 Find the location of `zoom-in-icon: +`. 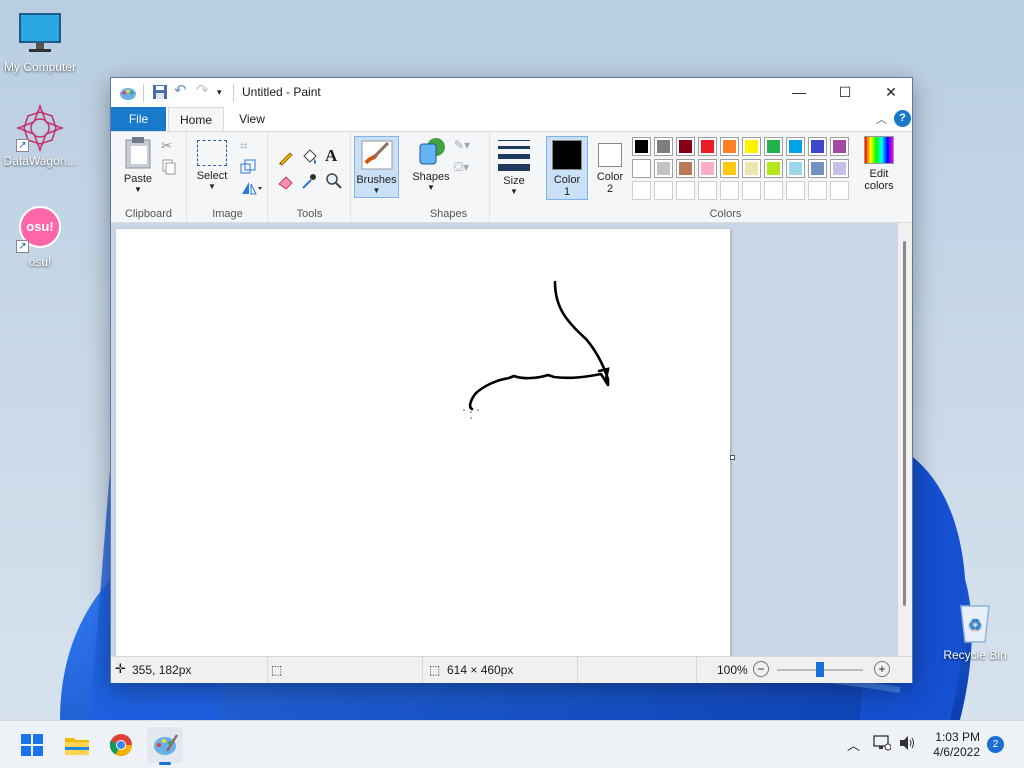

zoom-in-icon: + is located at coordinates (882, 669).